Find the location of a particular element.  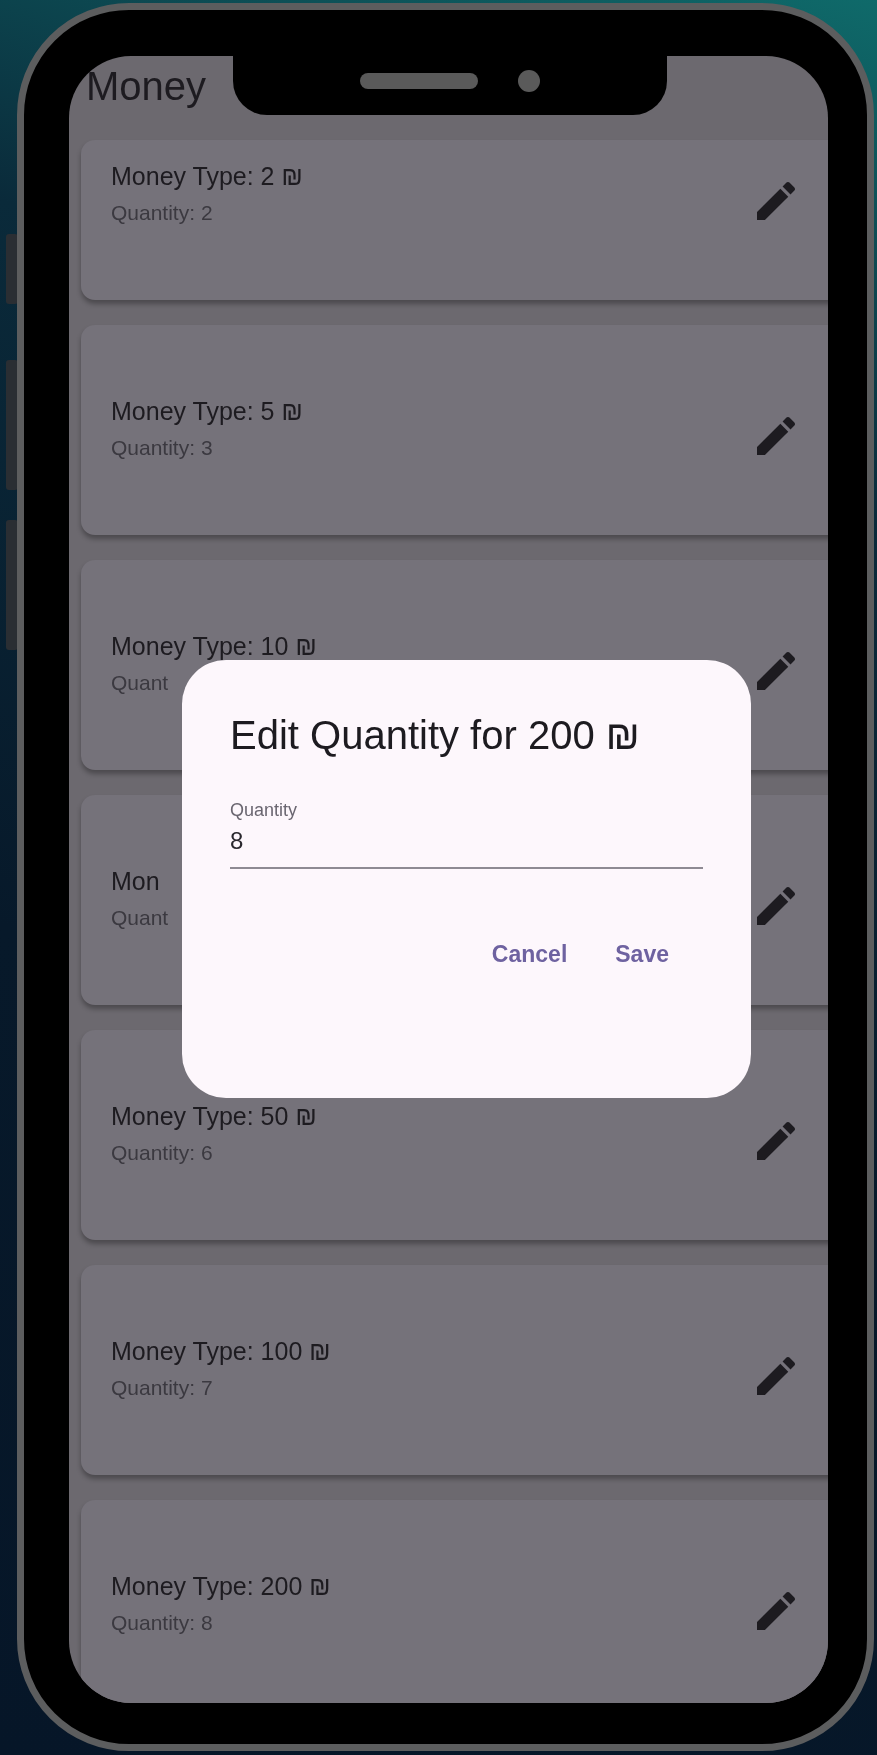

quantity-text: Quantity: 8 is located at coordinates (162, 1623).